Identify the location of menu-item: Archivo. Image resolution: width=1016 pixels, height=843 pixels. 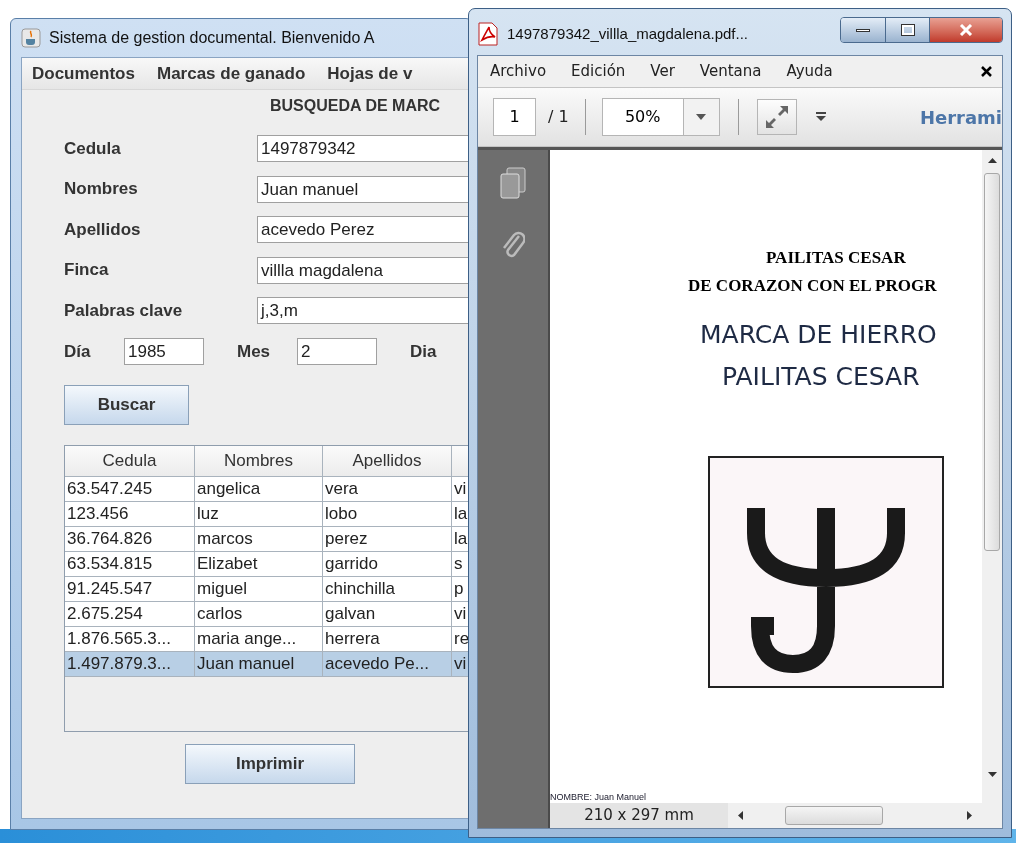
(518, 71).